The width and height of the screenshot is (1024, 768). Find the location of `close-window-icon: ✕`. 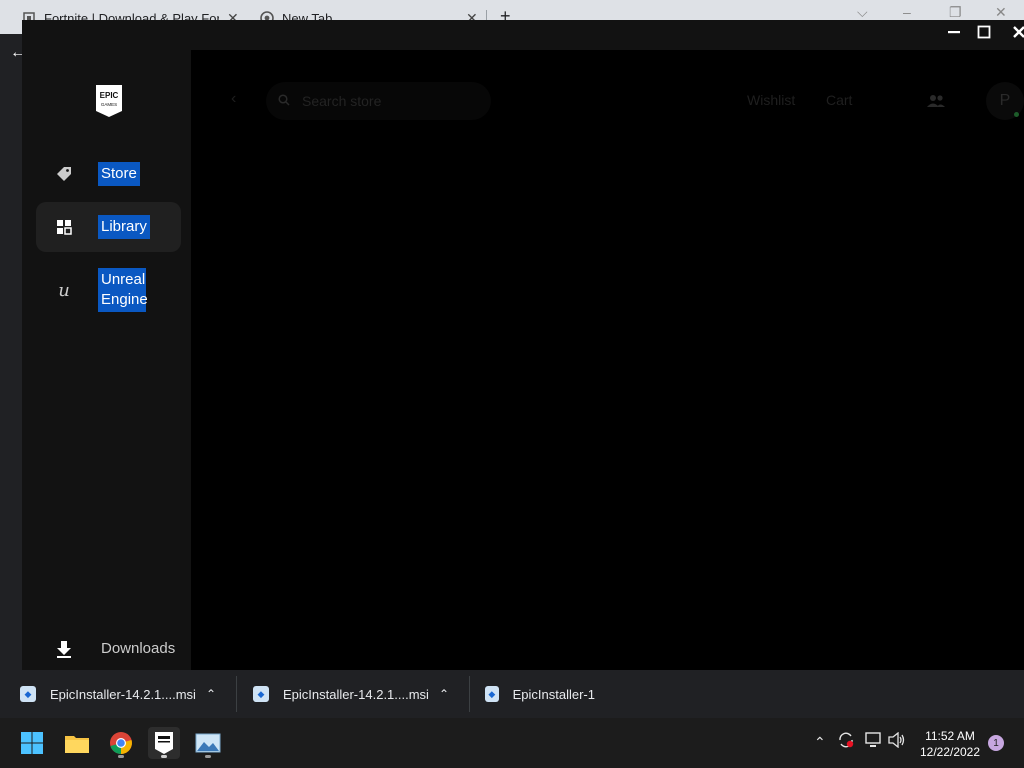

close-window-icon: ✕ is located at coordinates (1001, 12).